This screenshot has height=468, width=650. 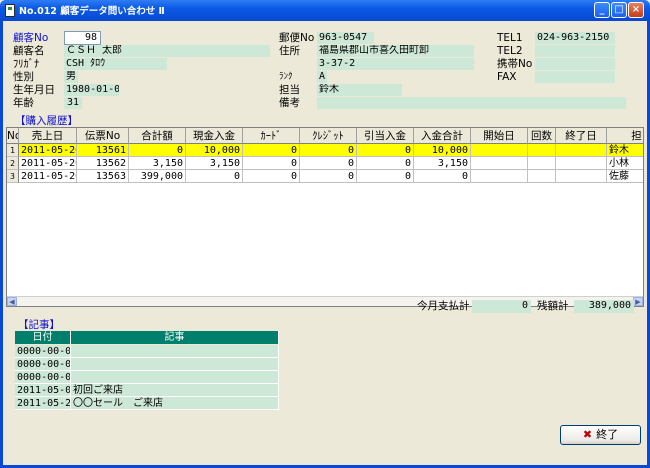 I want to click on table-cell: 10,000, so click(x=214, y=150).